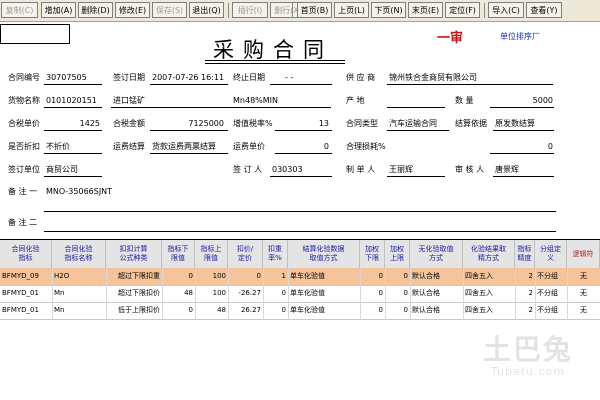 The height and width of the screenshot is (400, 600). I want to click on prev-page-button: 上页(L), so click(351, 10).